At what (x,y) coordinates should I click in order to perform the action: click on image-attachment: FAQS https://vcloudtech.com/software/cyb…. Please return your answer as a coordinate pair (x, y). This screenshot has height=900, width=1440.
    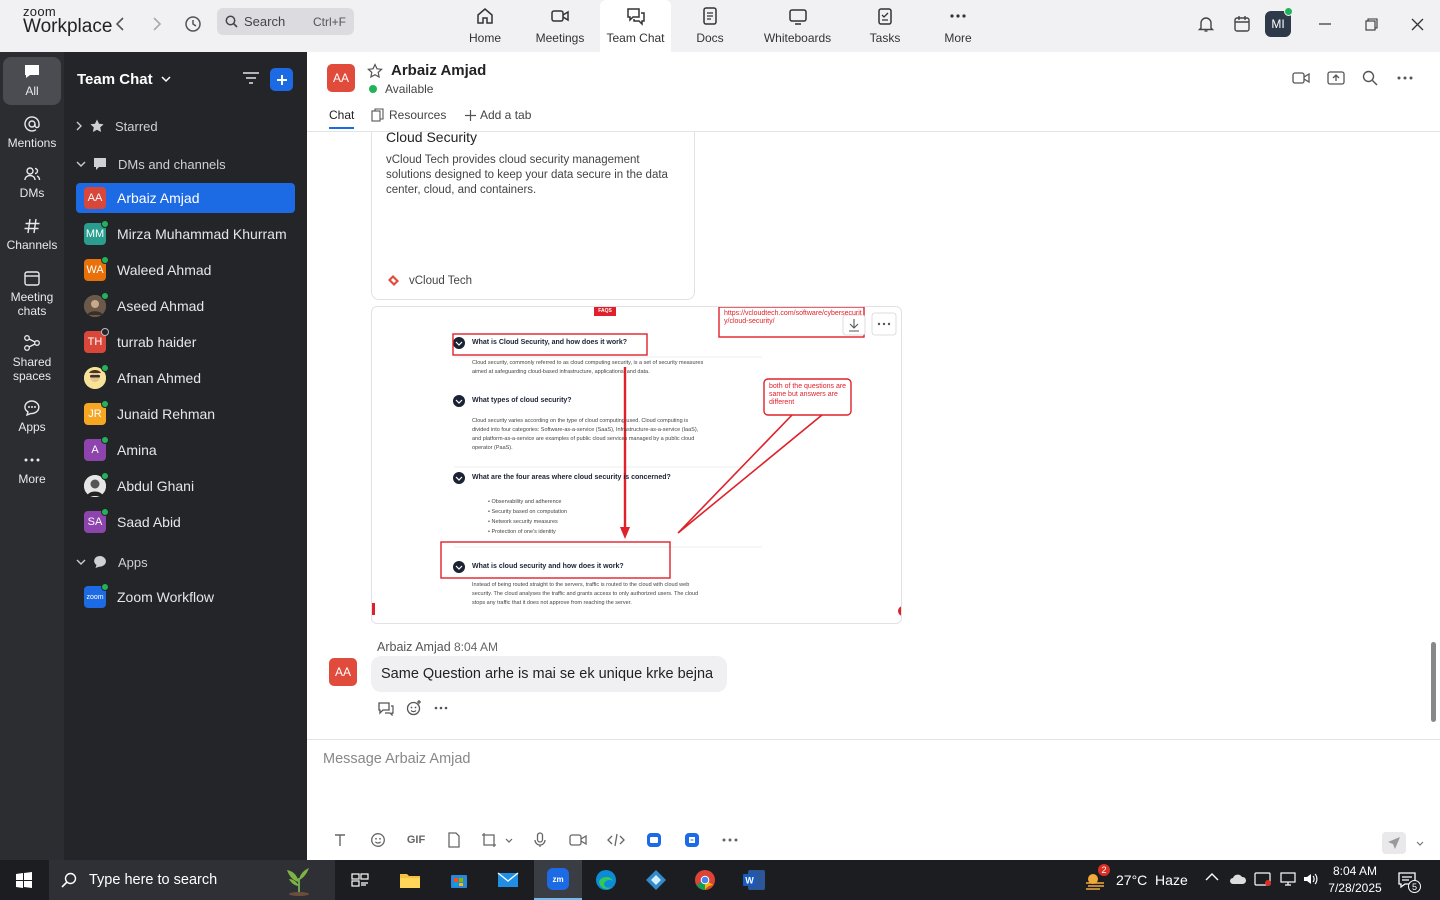
    Looking at the image, I should click on (636, 465).